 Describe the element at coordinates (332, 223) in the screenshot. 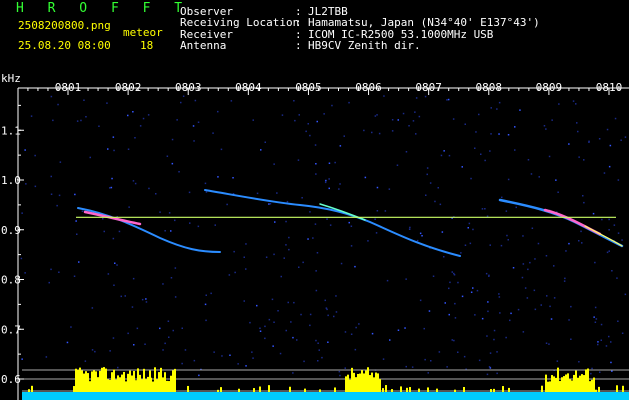

I see `meteor-trace` at that location.